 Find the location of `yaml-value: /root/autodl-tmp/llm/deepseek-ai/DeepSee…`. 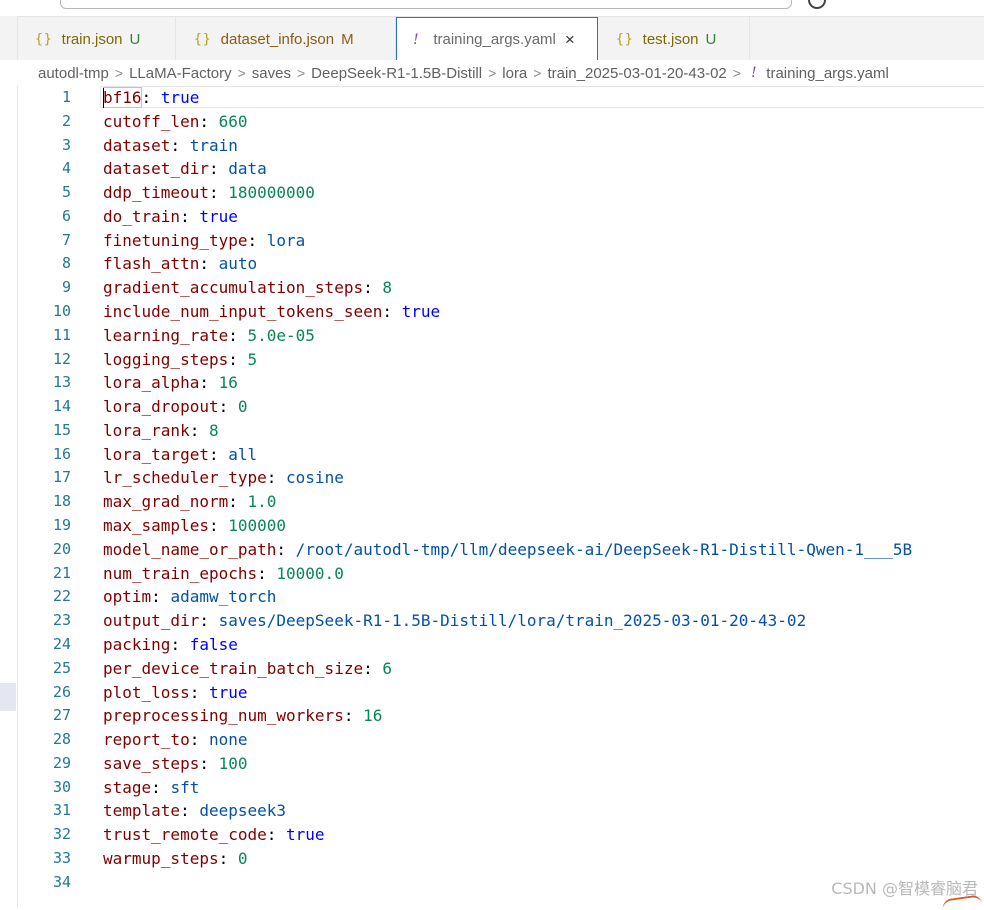

yaml-value: /root/autodl-tmp/llm/deepseek-ai/DeepSee… is located at coordinates (604, 549).